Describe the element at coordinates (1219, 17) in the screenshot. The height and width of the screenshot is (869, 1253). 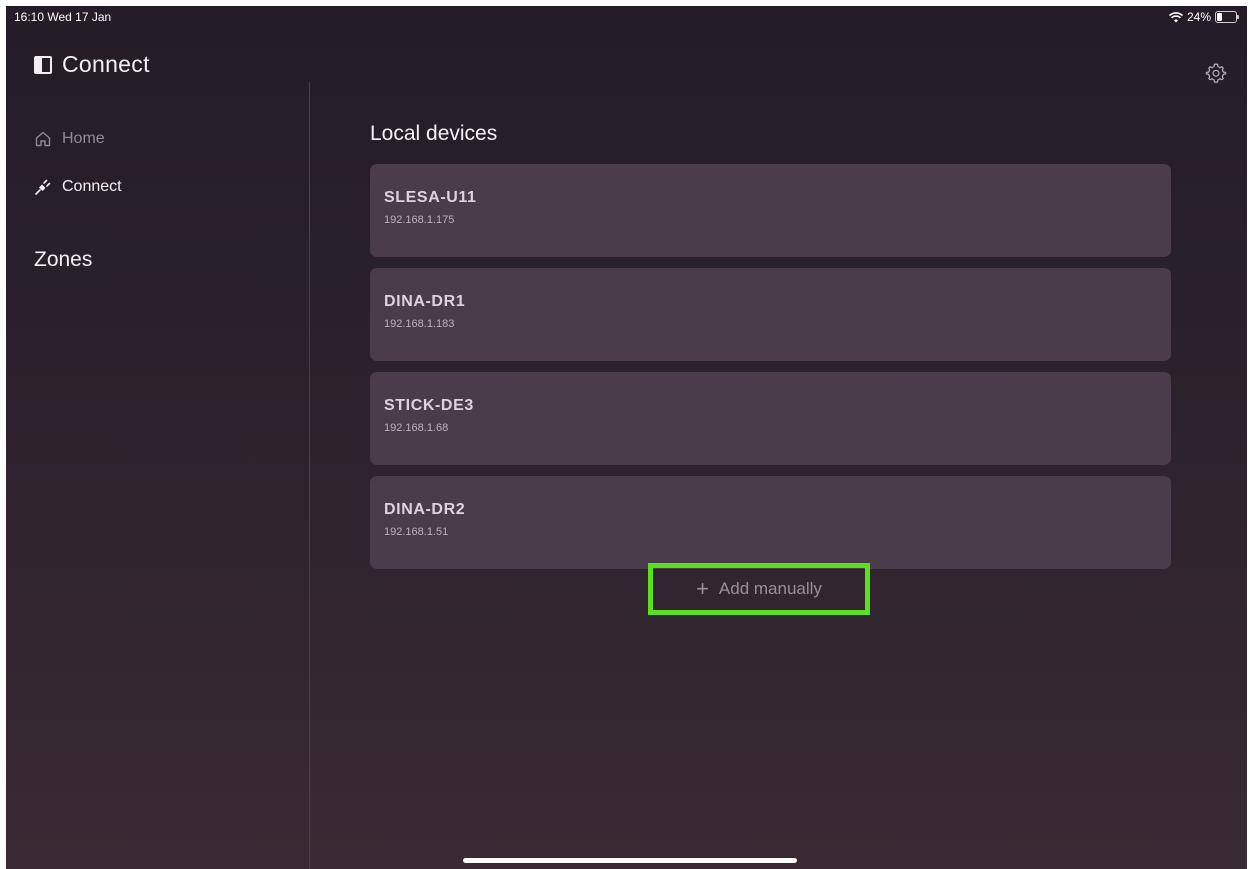
I see `battery-level` at that location.